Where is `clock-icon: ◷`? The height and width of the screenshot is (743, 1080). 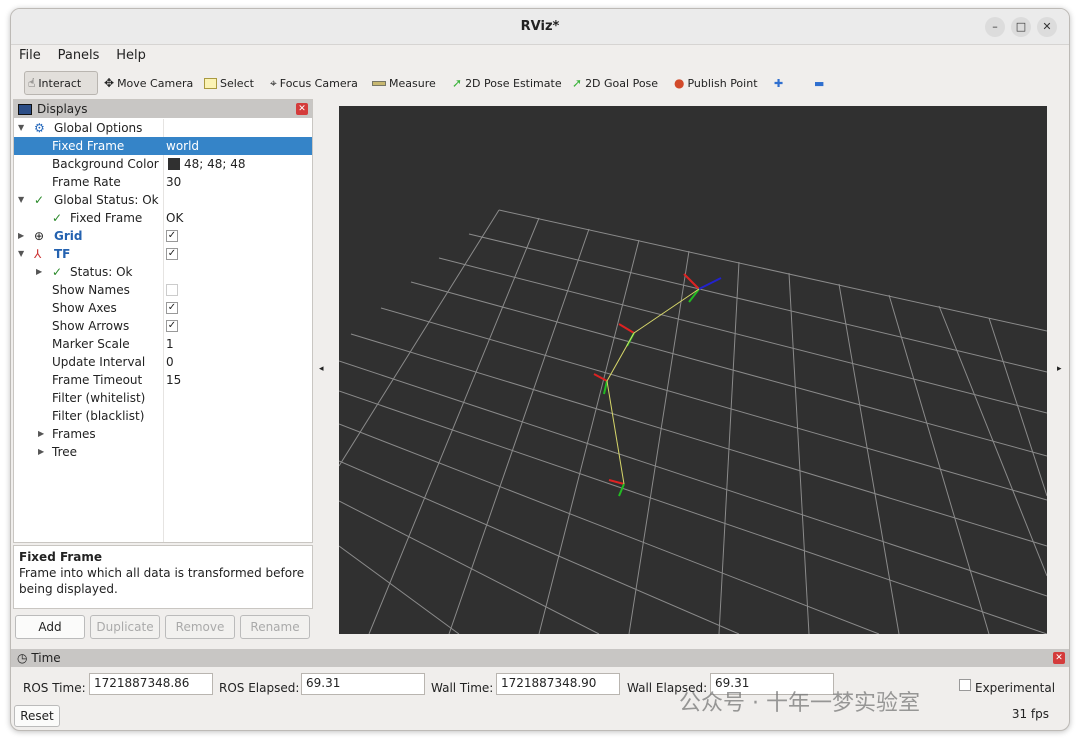
clock-icon: ◷ is located at coordinates (22, 658).